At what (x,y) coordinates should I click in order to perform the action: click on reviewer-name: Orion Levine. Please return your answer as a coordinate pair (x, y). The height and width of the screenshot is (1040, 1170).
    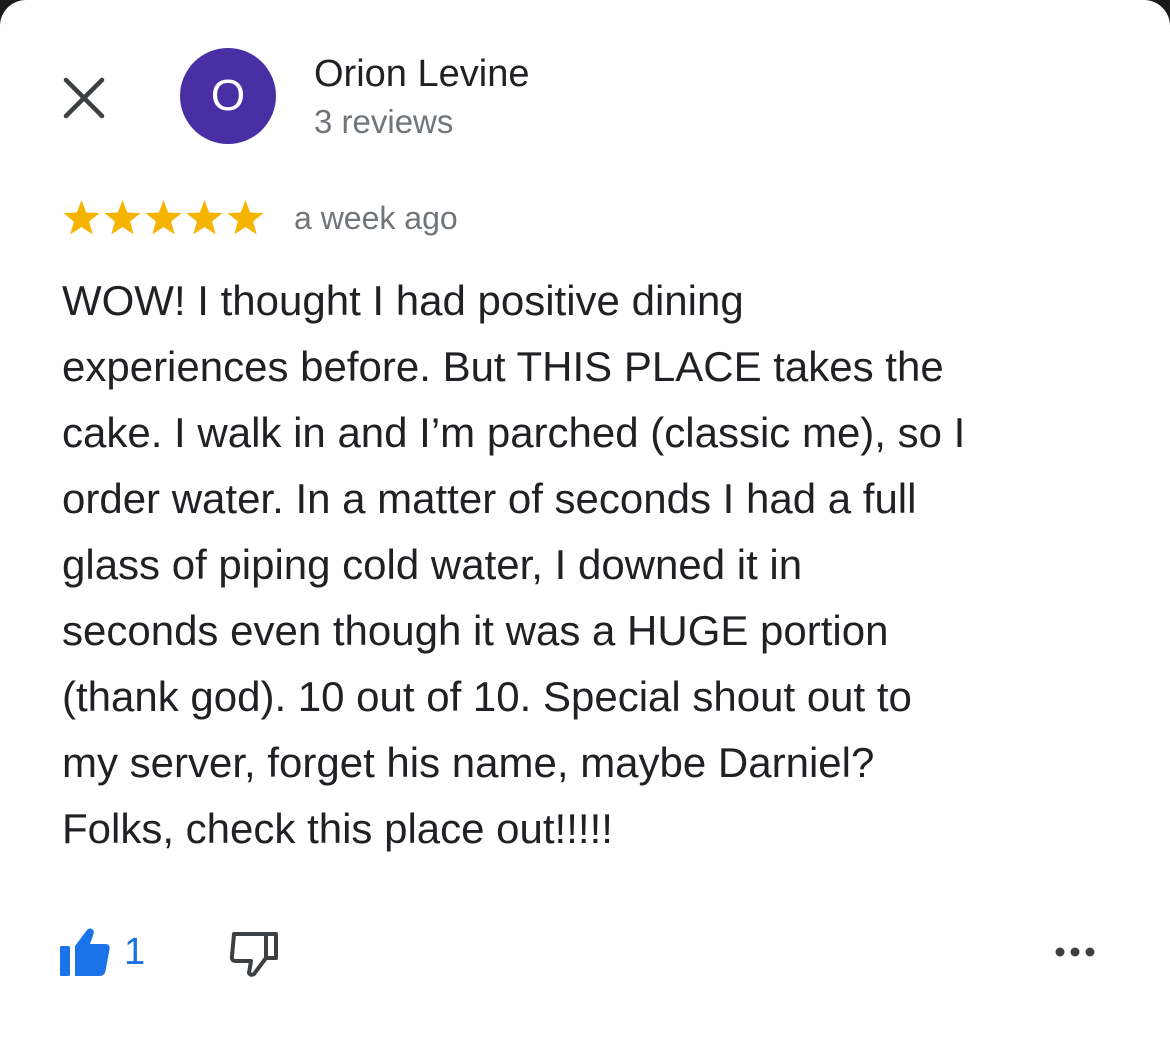
    Looking at the image, I should click on (421, 74).